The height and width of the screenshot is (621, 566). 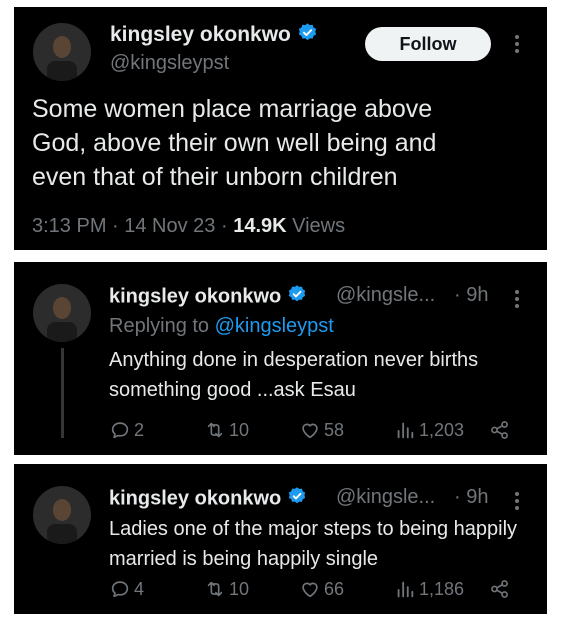 I want to click on tweet-meta: 3:13 PM · 14 Nov 23 · 14.9K Views, so click(x=188, y=226).